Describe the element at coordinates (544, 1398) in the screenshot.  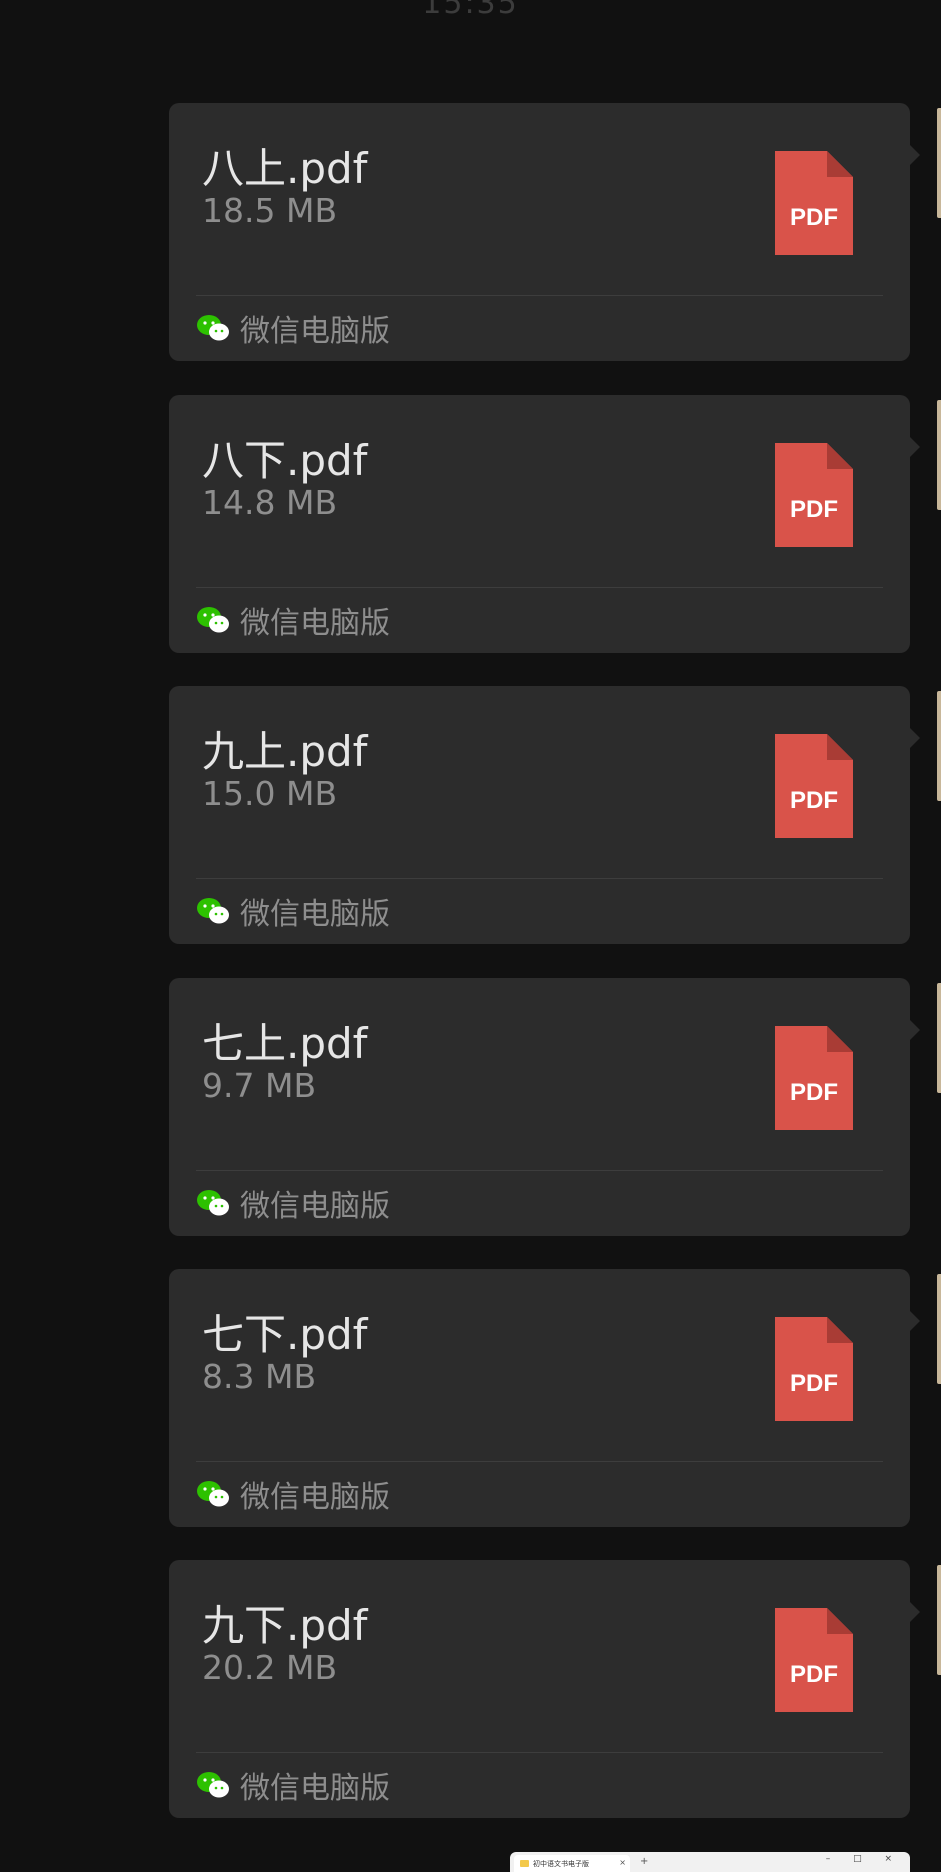
I see `file-message-card: 七下.pdf 8.3 MB PDF 微信电脑版` at that location.